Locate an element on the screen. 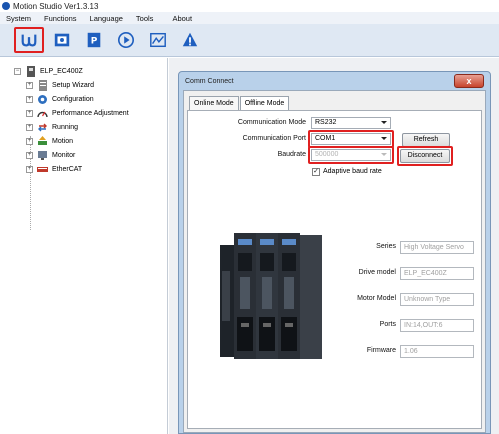  mode-tabs: Online Mode Offline Mode is located at coordinates (239, 103).